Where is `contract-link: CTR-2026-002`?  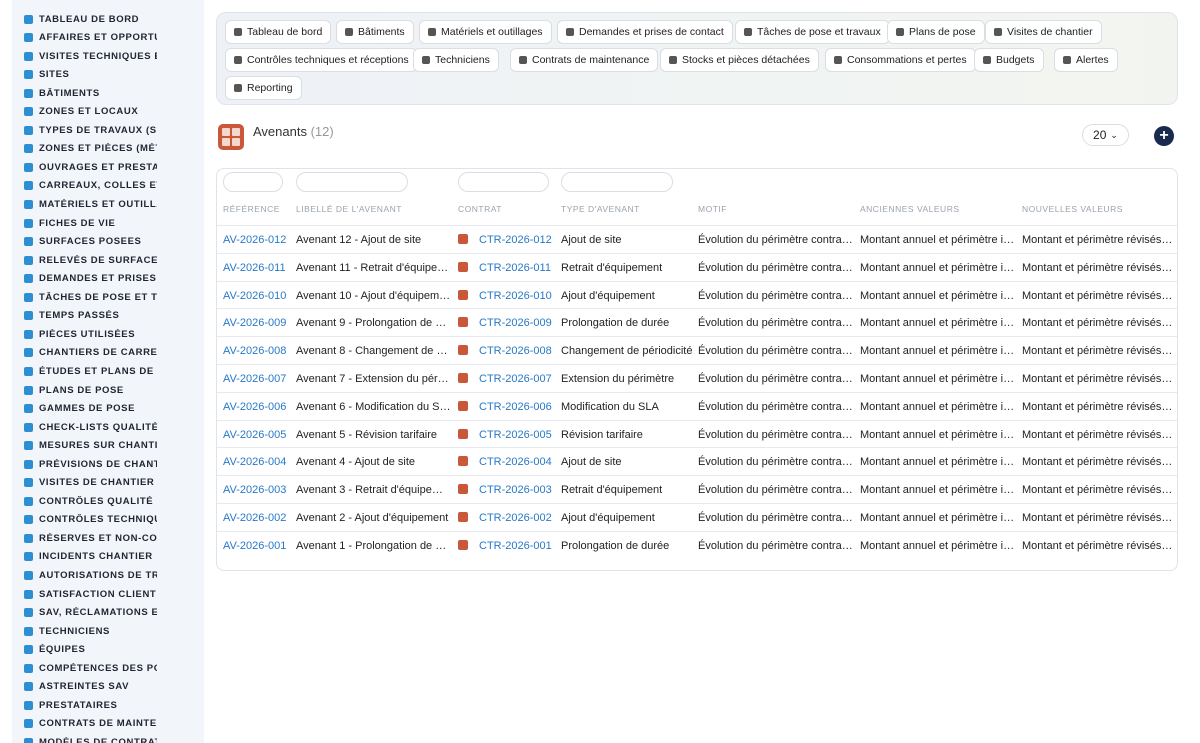 contract-link: CTR-2026-002 is located at coordinates (515, 518).